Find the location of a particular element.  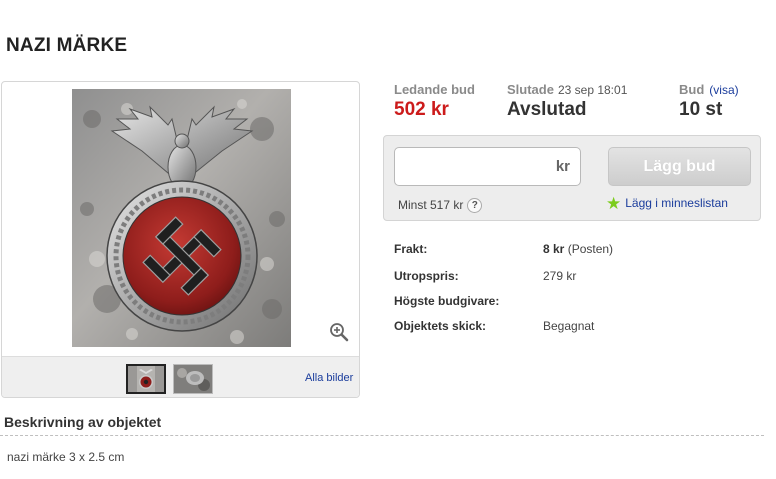

shipping-price: 8 kr is located at coordinates (554, 249).